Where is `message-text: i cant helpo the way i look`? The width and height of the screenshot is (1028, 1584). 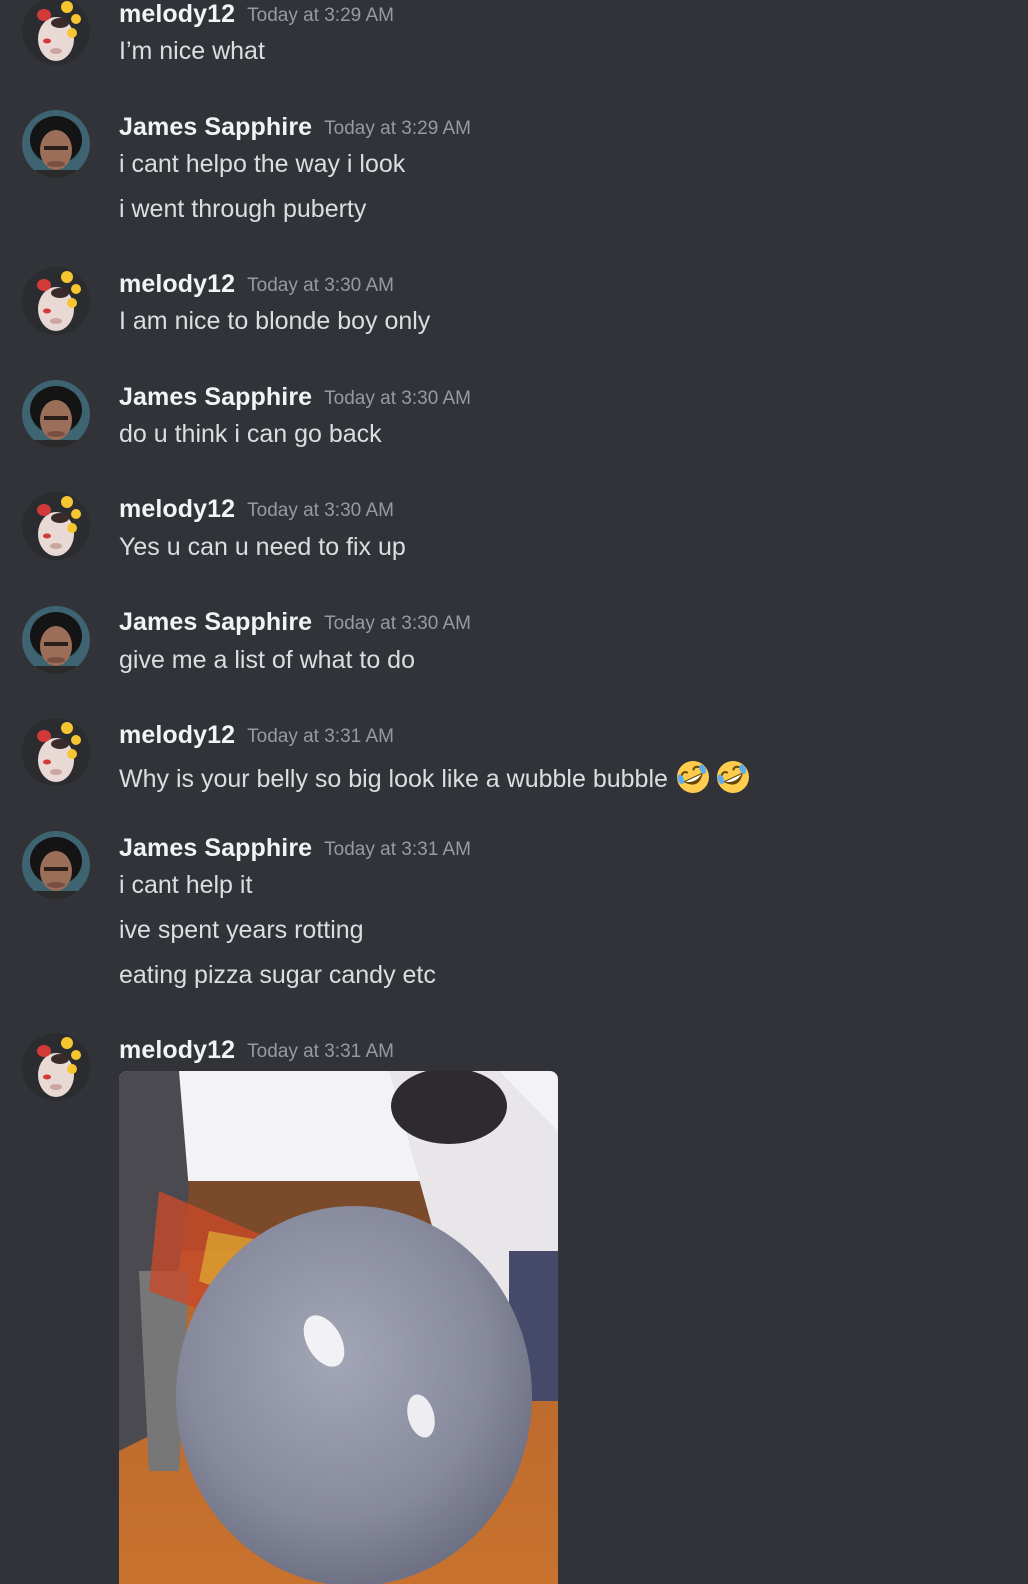 message-text: i cant helpo the way i look is located at coordinates (262, 164).